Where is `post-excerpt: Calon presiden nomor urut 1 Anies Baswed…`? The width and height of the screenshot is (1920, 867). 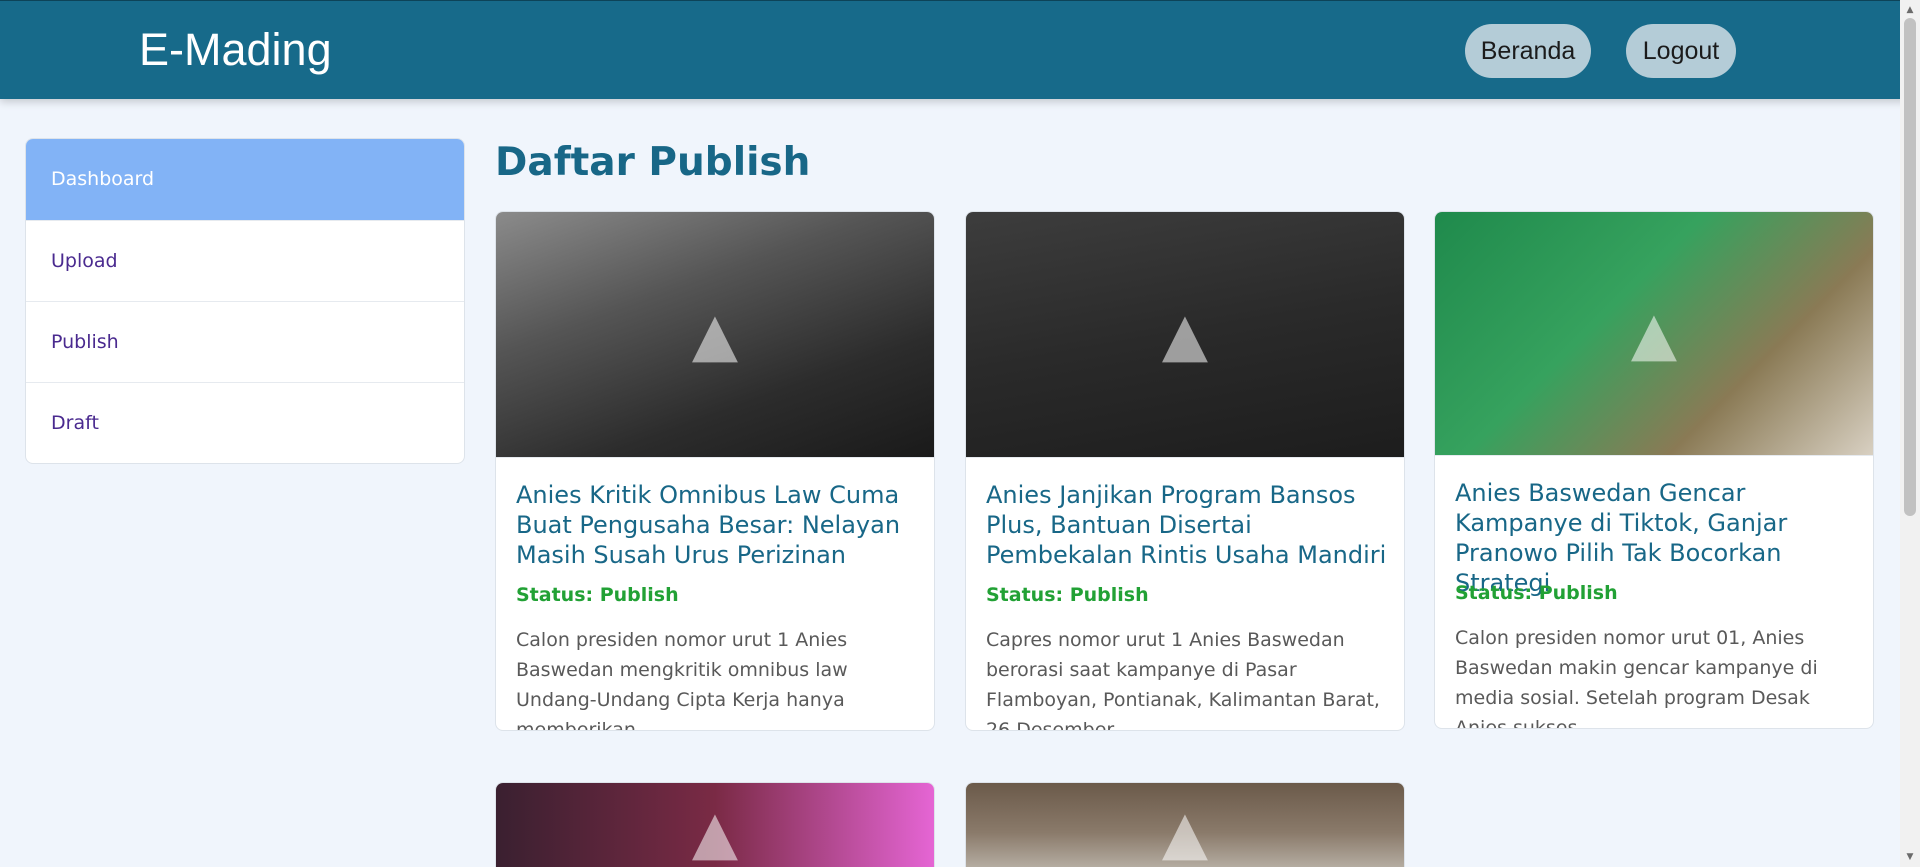 post-excerpt: Calon presiden nomor urut 1 Anies Baswed… is located at coordinates (682, 680).